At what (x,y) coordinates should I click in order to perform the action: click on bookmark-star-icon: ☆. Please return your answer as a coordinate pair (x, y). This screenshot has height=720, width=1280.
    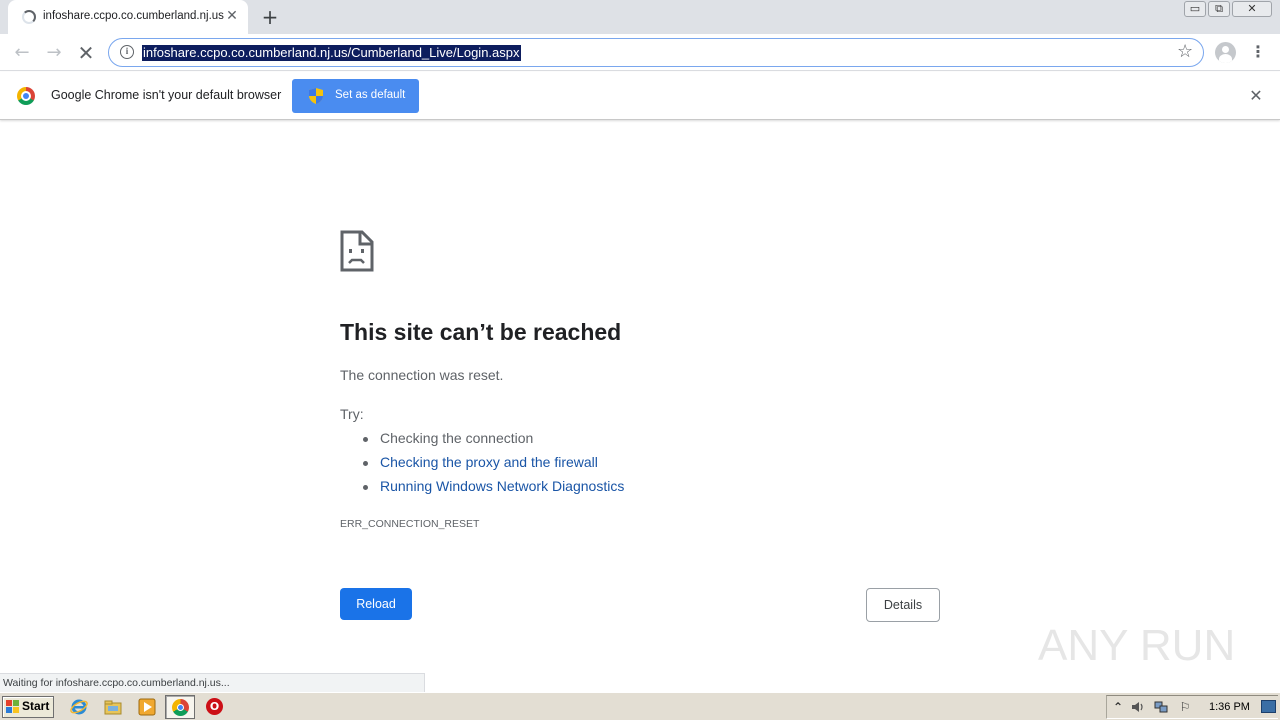
    Looking at the image, I should click on (1185, 51).